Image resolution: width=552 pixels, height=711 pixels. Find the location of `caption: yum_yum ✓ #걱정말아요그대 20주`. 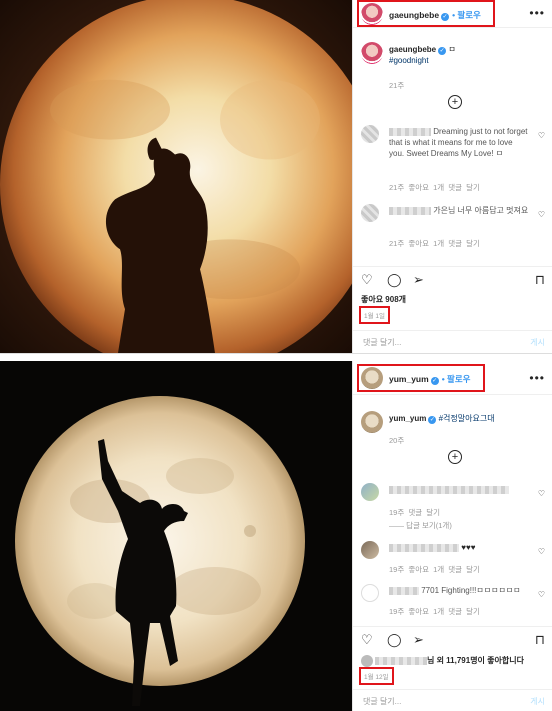

caption: yum_yum ✓ #걱정말아요그대 20주 is located at coordinates (453, 431).